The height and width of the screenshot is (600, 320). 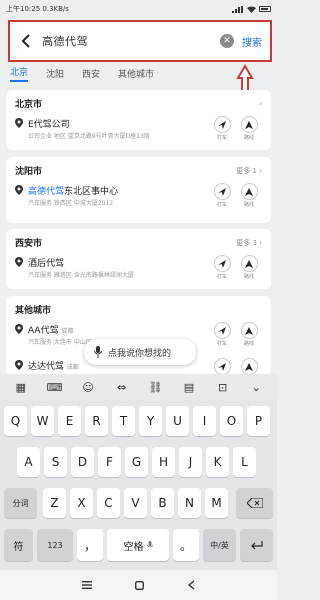 What do you see at coordinates (138, 271) in the screenshot?
I see `result-row: 酒后代驾 汽车服务 雁塔区 含光南路枫林绿洲大厦 打车 路线` at bounding box center [138, 271].